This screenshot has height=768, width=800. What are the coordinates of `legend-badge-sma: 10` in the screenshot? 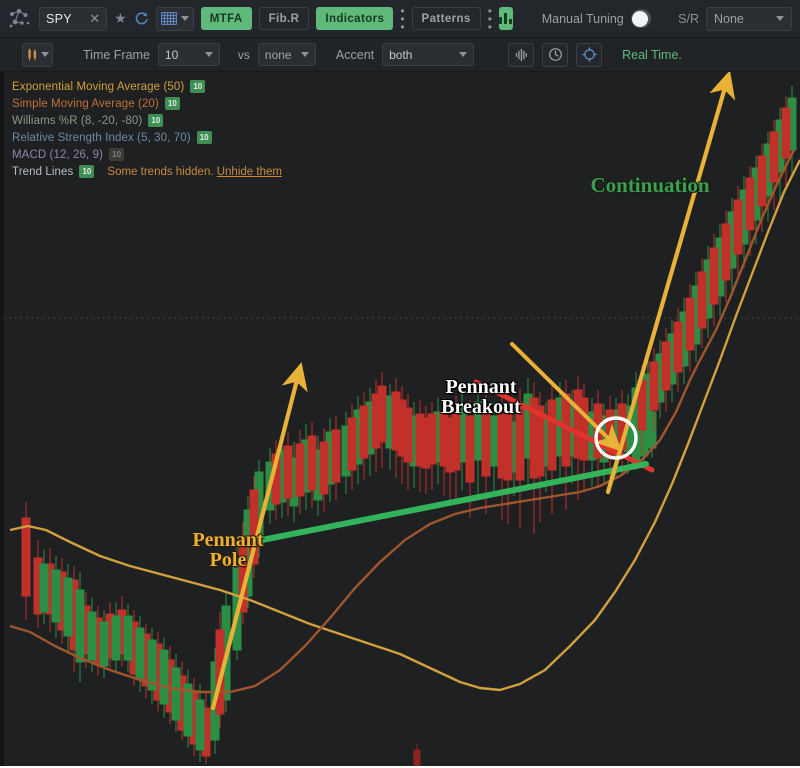 It's located at (172, 103).